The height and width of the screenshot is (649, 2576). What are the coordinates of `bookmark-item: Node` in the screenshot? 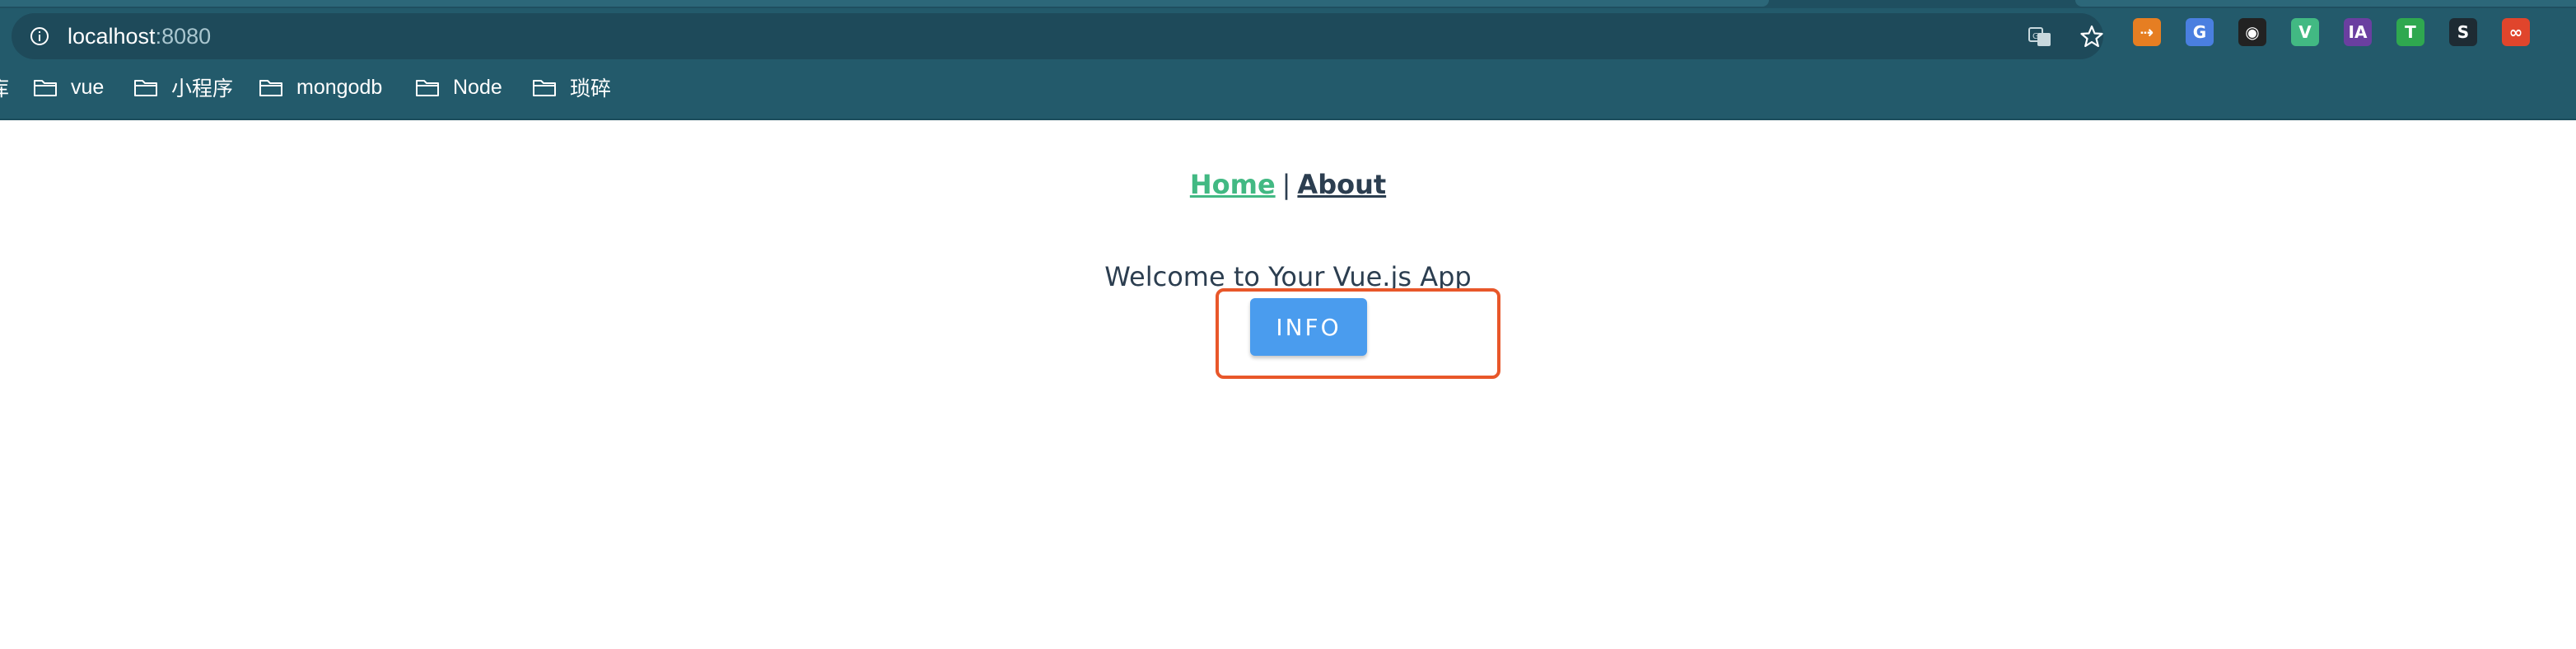 It's located at (458, 87).